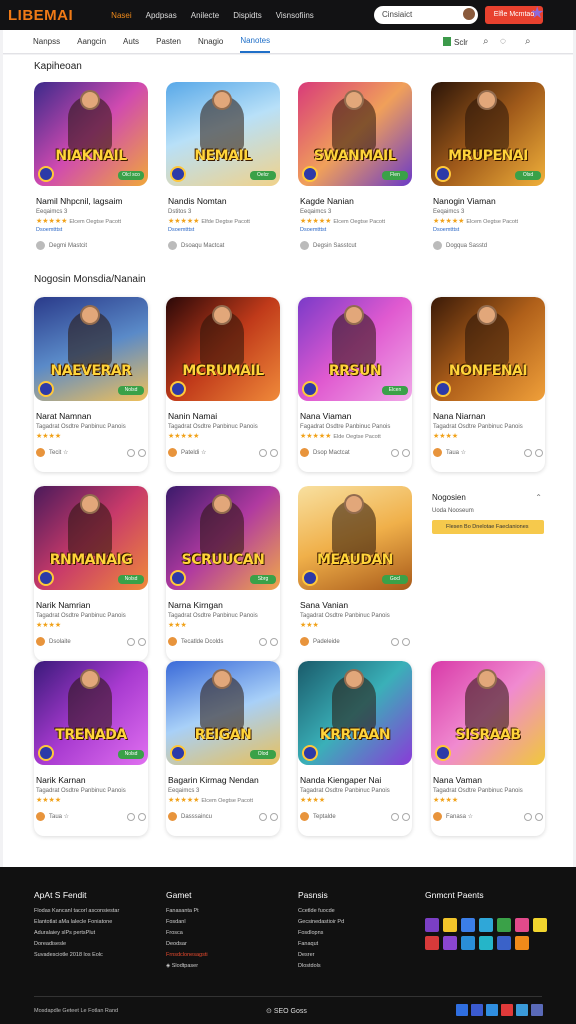  I want to click on game-thumbnail: NONFENAI, so click(488, 349).